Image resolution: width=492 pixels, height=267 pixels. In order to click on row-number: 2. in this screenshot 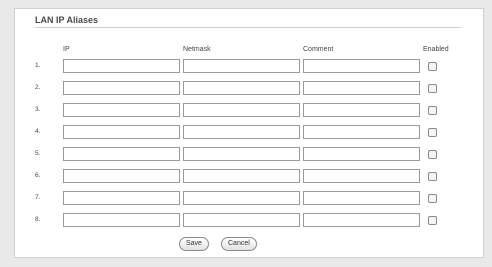, I will do `click(38, 87)`.